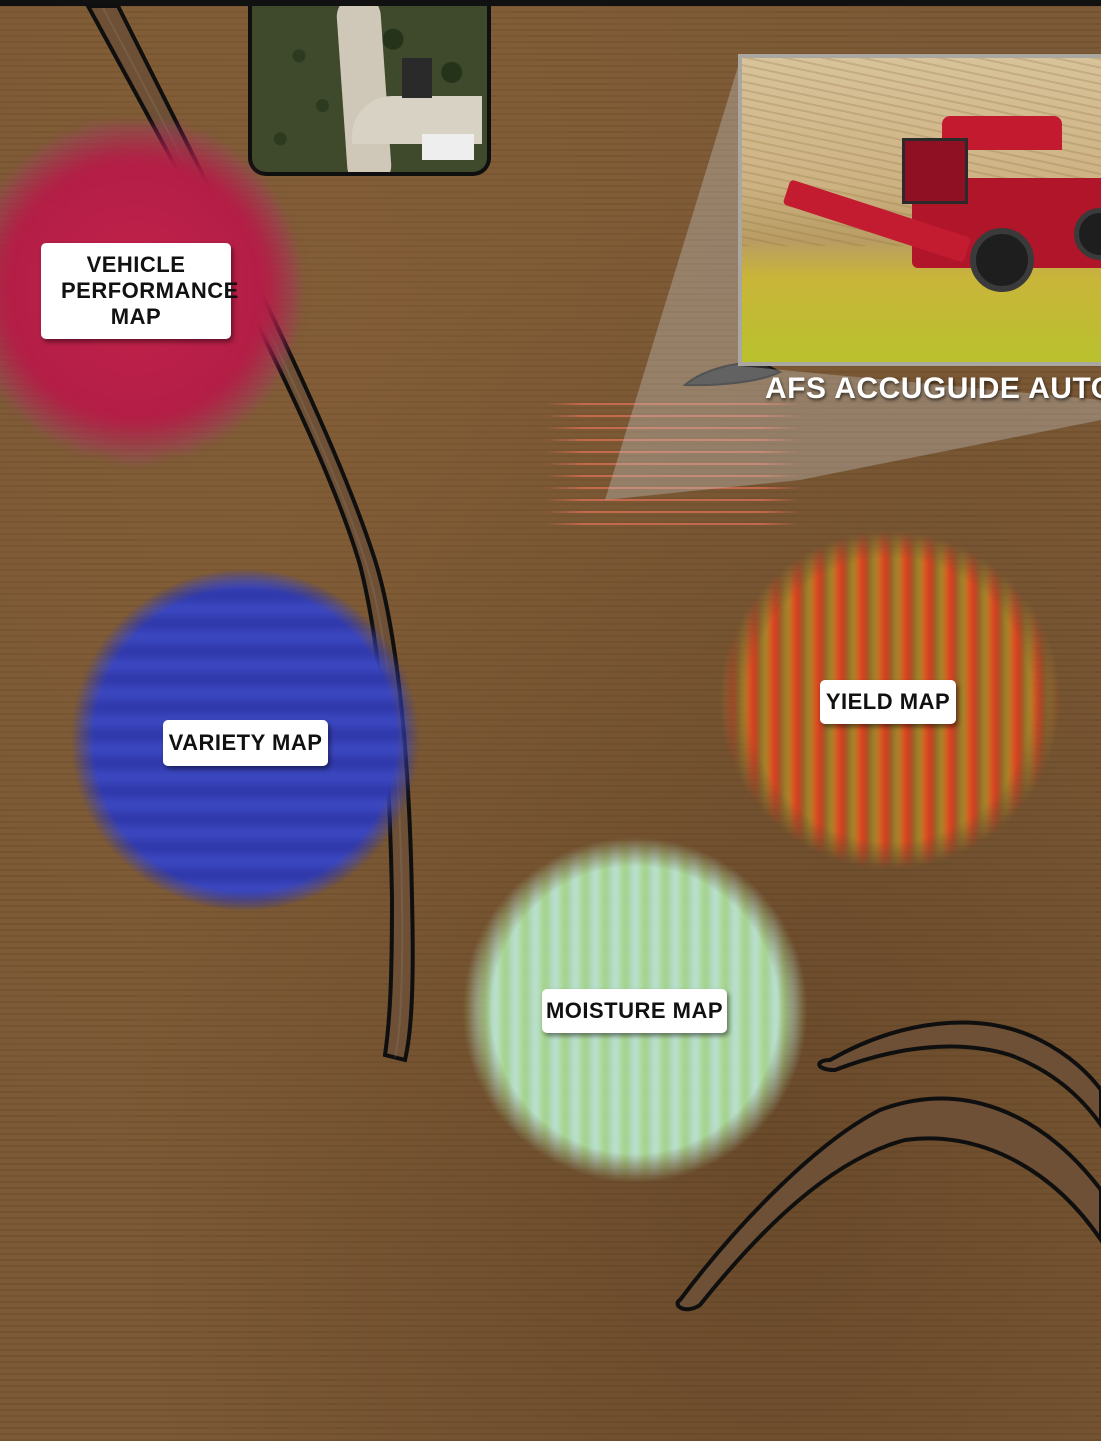  I want to click on combine-cab, so click(935, 171).